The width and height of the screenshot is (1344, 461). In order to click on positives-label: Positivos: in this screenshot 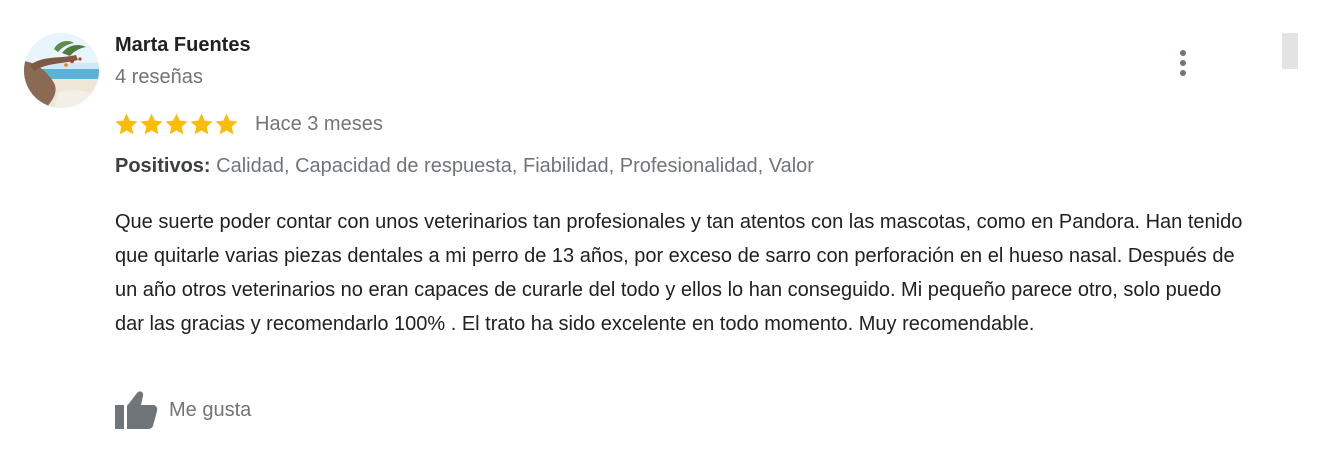, I will do `click(163, 166)`.